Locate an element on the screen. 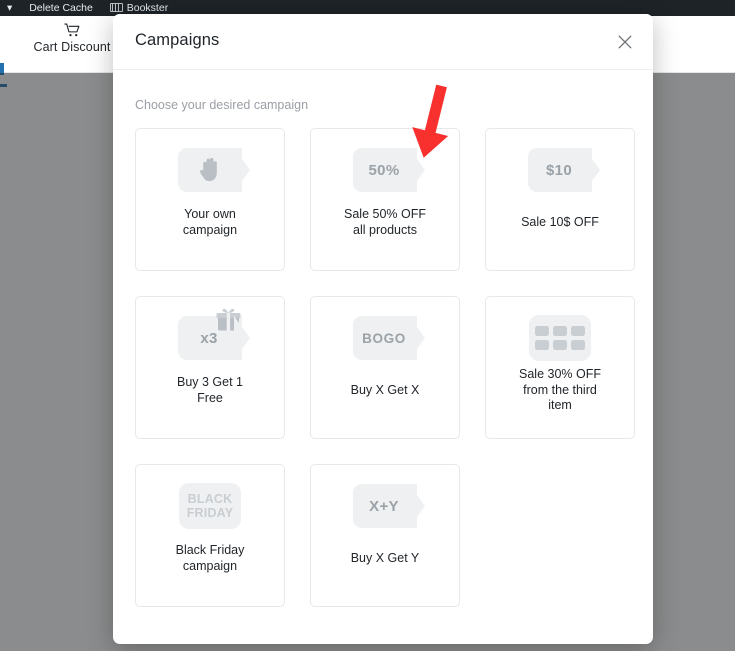  close-icon is located at coordinates (625, 42).